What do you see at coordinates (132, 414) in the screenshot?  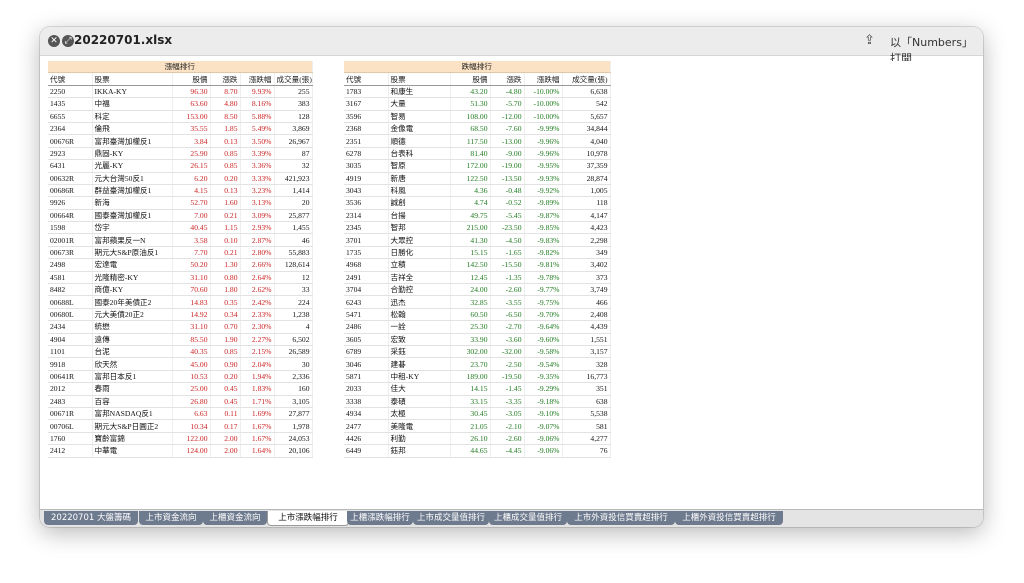 I see `table-cell: 富邦NASDAQ反1` at bounding box center [132, 414].